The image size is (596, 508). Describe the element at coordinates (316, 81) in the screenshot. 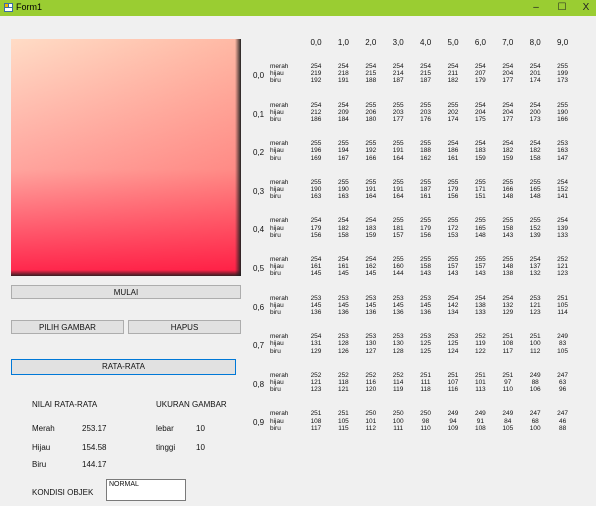

I see `biru-value: 192` at that location.